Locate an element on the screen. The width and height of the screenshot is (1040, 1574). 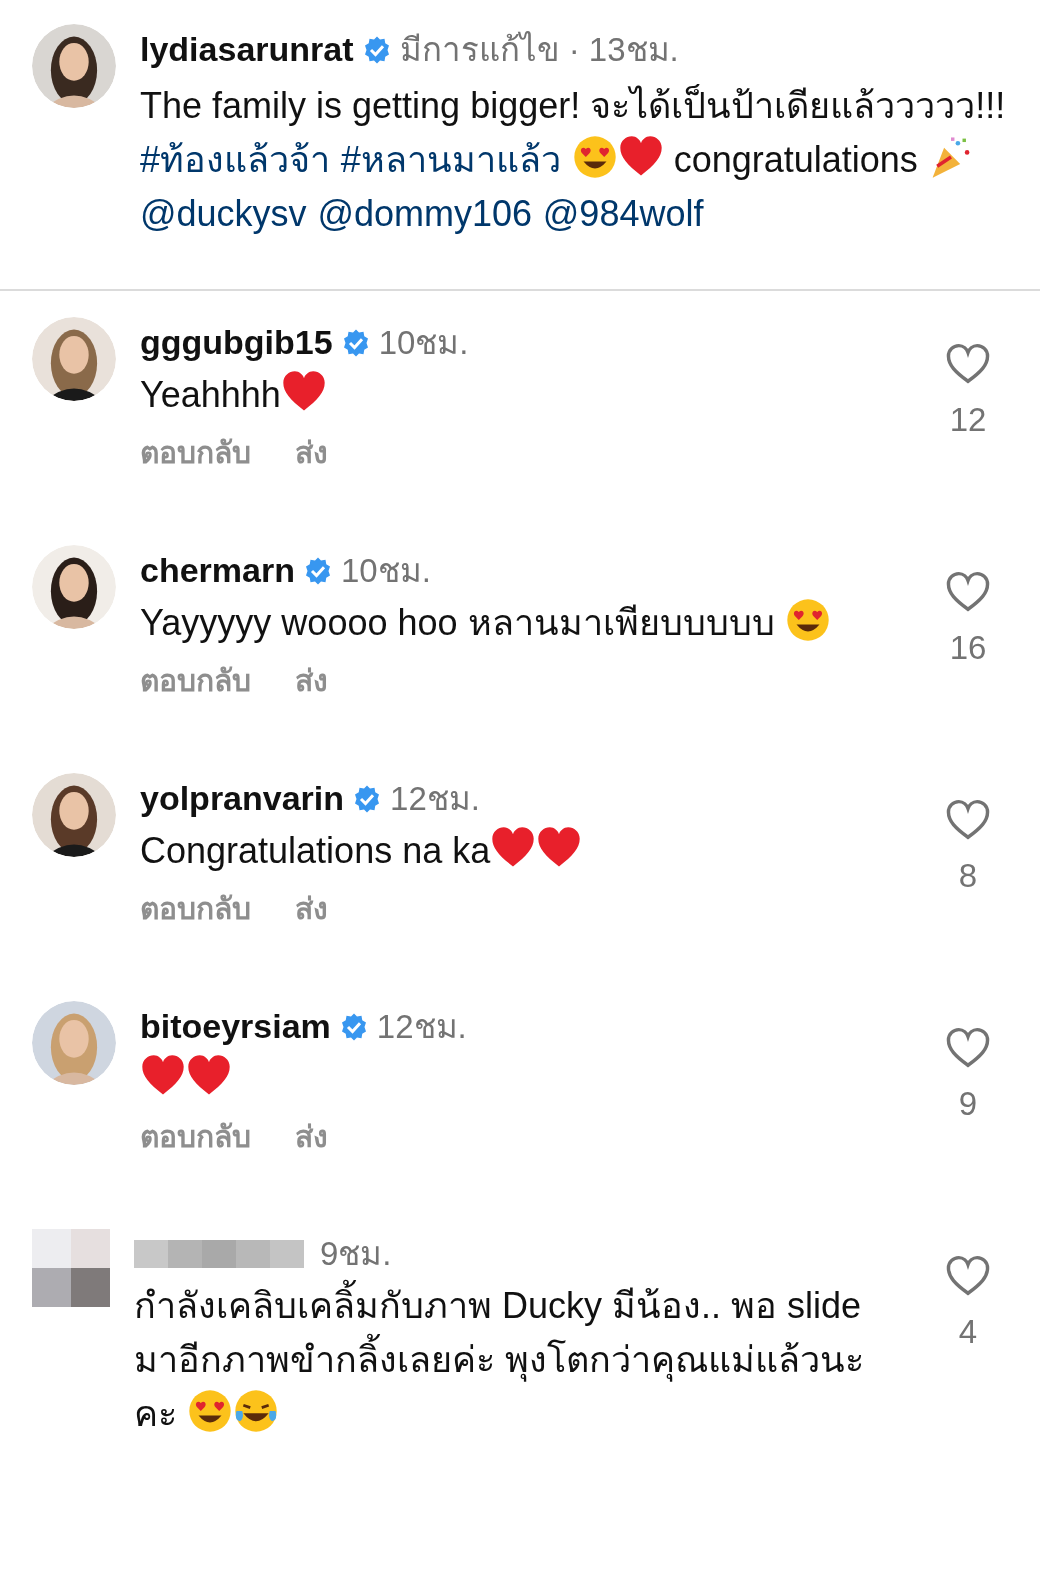
username: yolpranvarin is located at coordinates (242, 798).